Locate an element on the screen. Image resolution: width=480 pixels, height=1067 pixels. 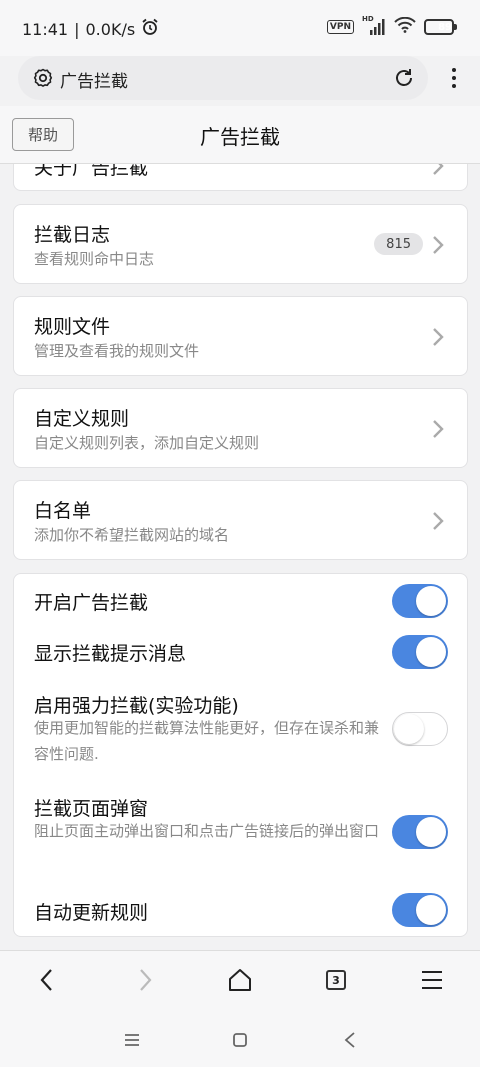
list-item-subtitle: 自定义规则列表，添加自定义规则 is located at coordinates (147, 443).